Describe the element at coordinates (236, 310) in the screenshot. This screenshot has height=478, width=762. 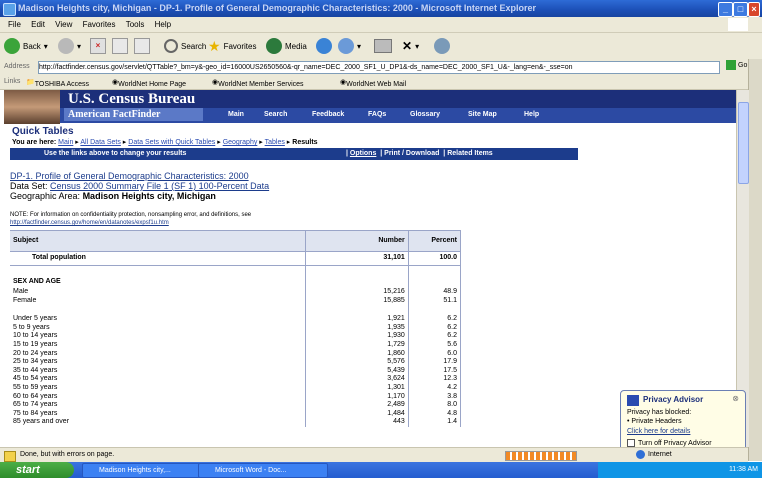
I see `table-spacer` at that location.